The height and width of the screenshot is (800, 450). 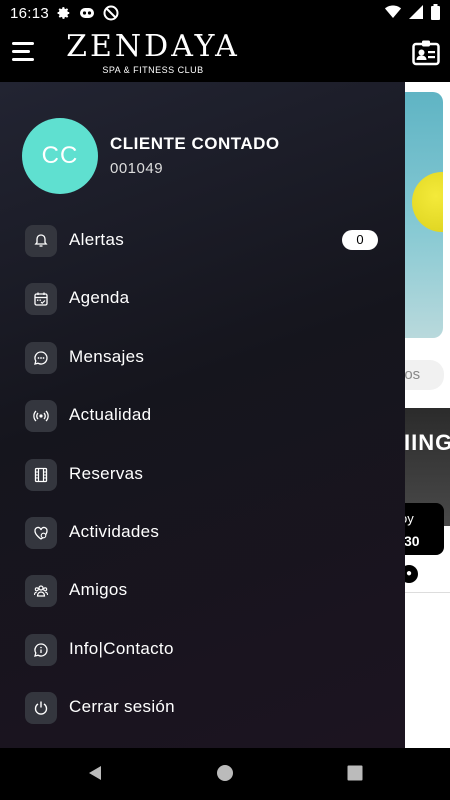 What do you see at coordinates (99, 298) in the screenshot?
I see `menu-item-label: Agenda` at bounding box center [99, 298].